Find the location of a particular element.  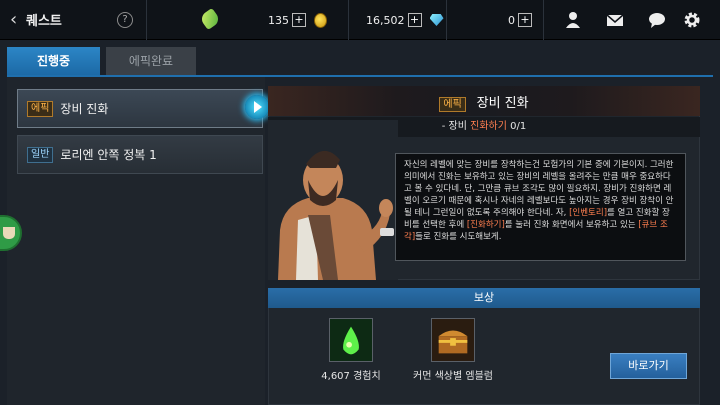

chat-icon is located at coordinates (657, 20).